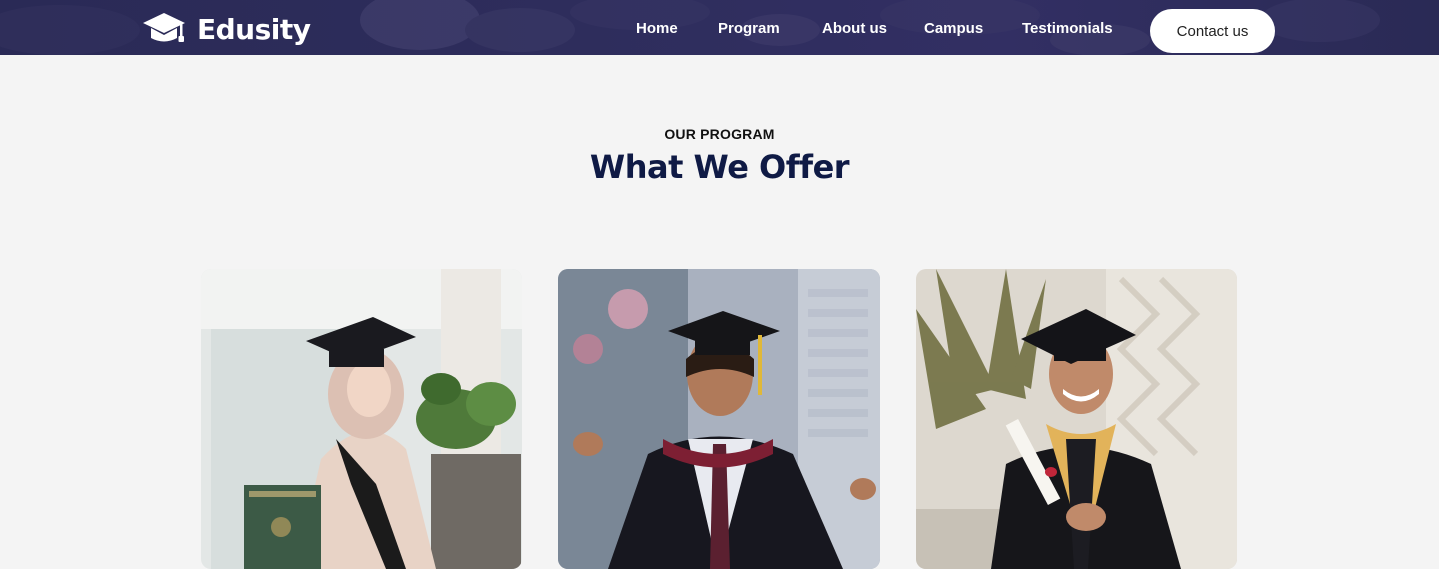 This screenshot has width=1439, height=569. What do you see at coordinates (749, 28) in the screenshot?
I see `nav-program: Program` at bounding box center [749, 28].